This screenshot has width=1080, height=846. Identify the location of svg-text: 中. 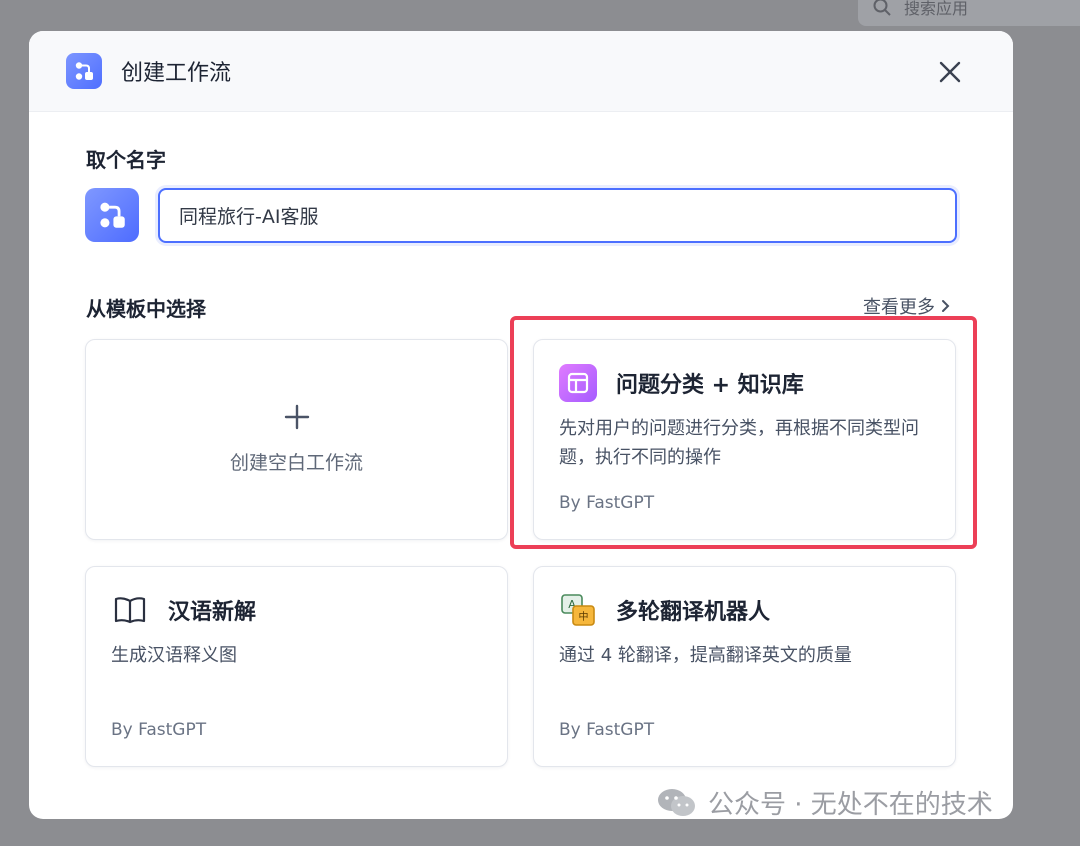
(584, 616).